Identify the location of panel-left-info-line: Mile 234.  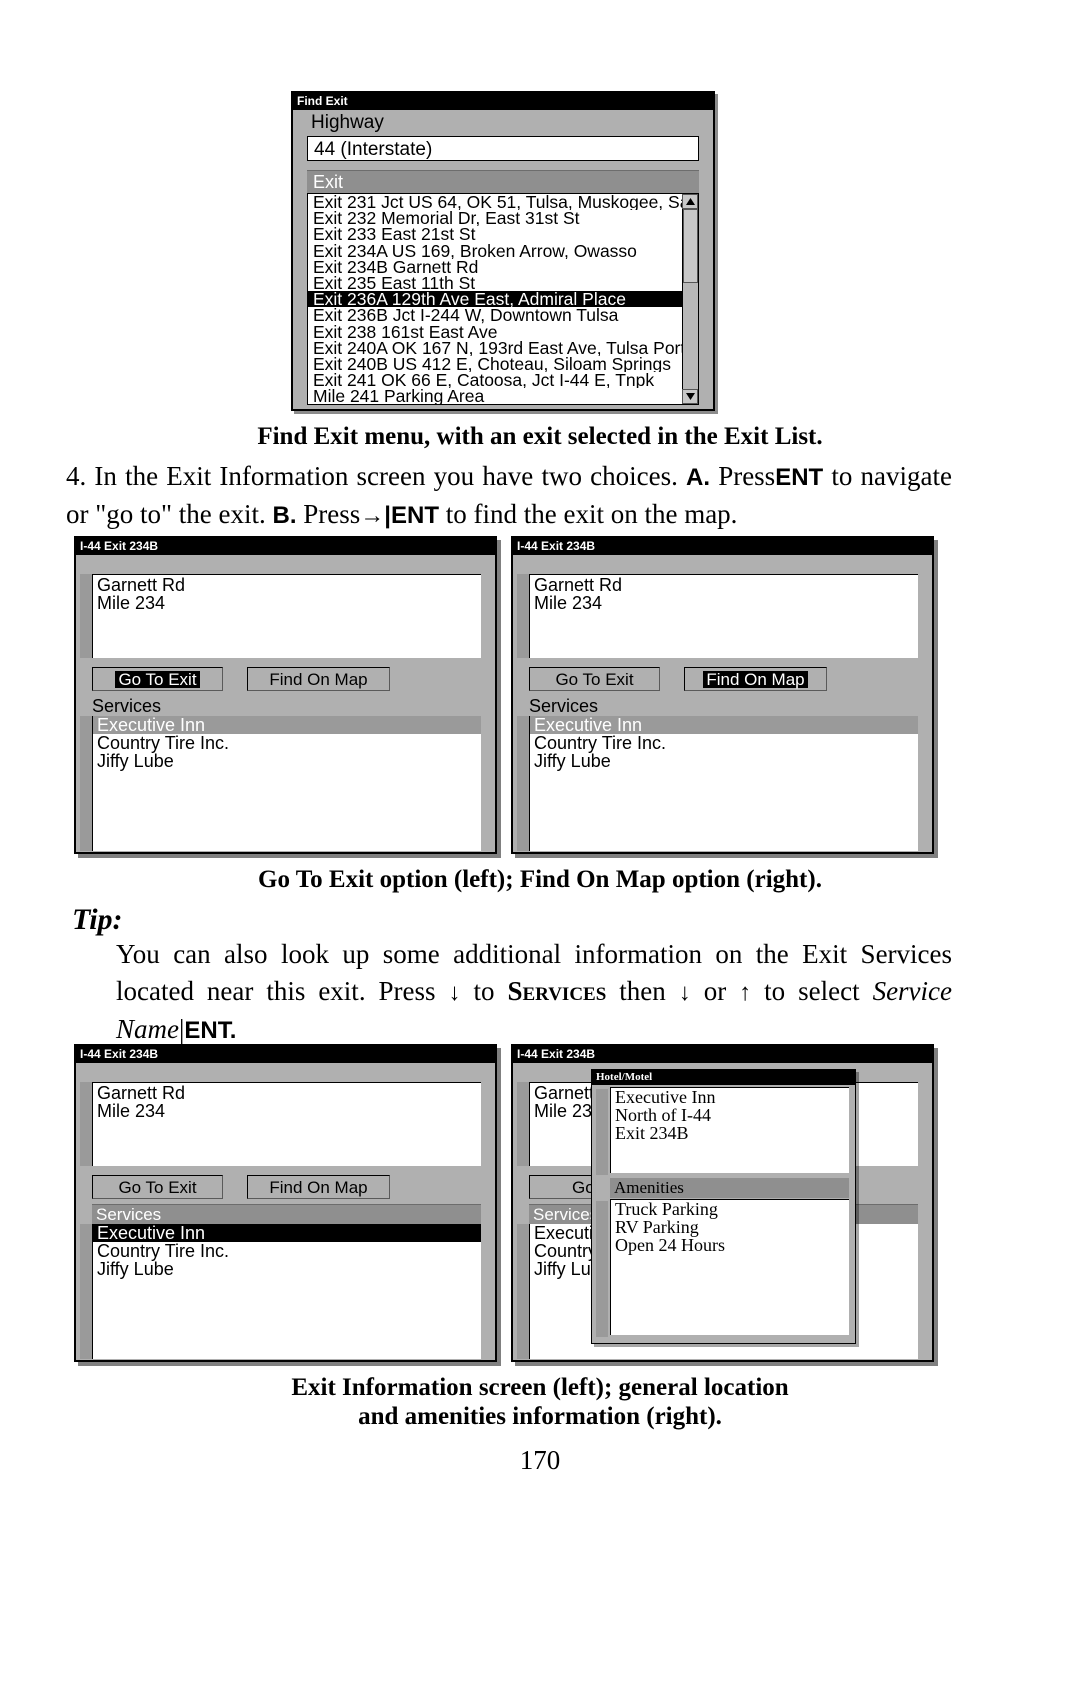
(131, 603).